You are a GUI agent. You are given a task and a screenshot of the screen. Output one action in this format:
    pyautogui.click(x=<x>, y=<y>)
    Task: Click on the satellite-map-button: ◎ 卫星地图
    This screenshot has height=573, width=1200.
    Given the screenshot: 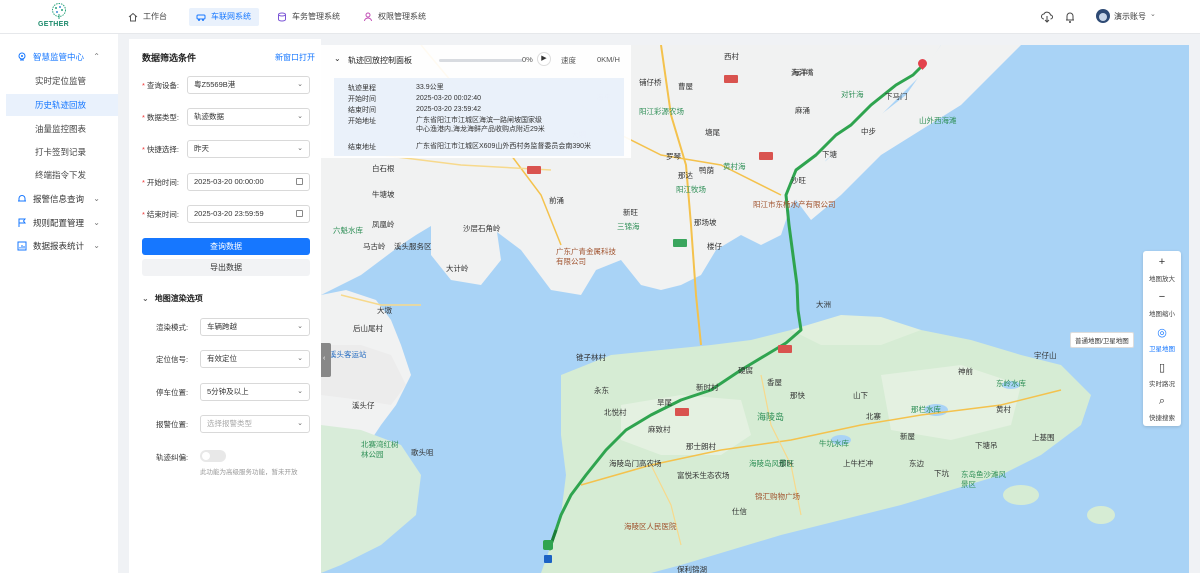 What is the action you would take?
    pyautogui.click(x=1162, y=340)
    